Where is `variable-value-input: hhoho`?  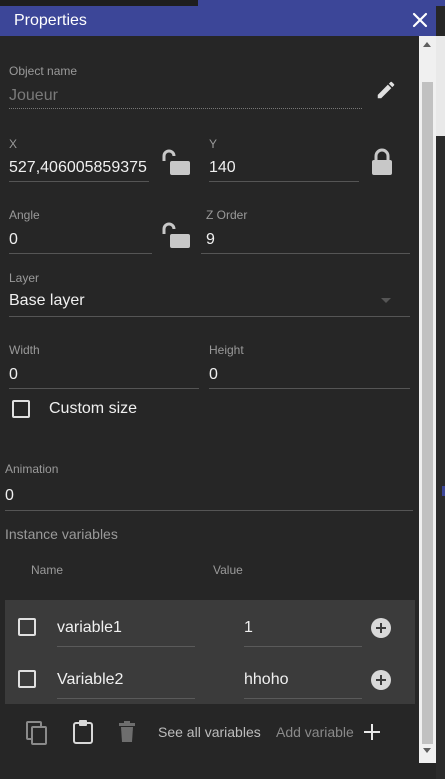
variable-value-input: hhoho is located at coordinates (266, 680).